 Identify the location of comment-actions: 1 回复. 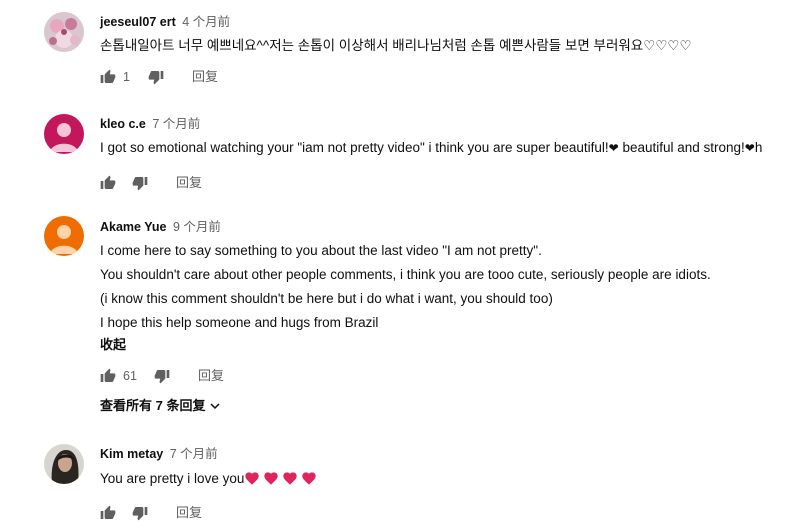
(443, 77).